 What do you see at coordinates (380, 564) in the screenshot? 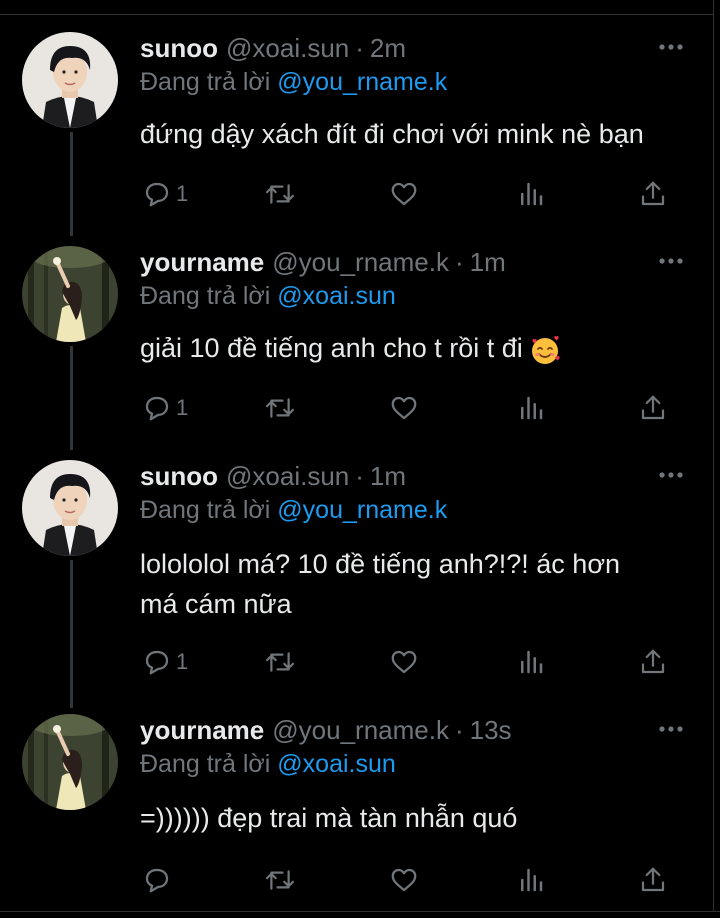
I see `tweet-text-line: lolololol má? 10 đề tiếng anh?!?! ác hơn` at bounding box center [380, 564].